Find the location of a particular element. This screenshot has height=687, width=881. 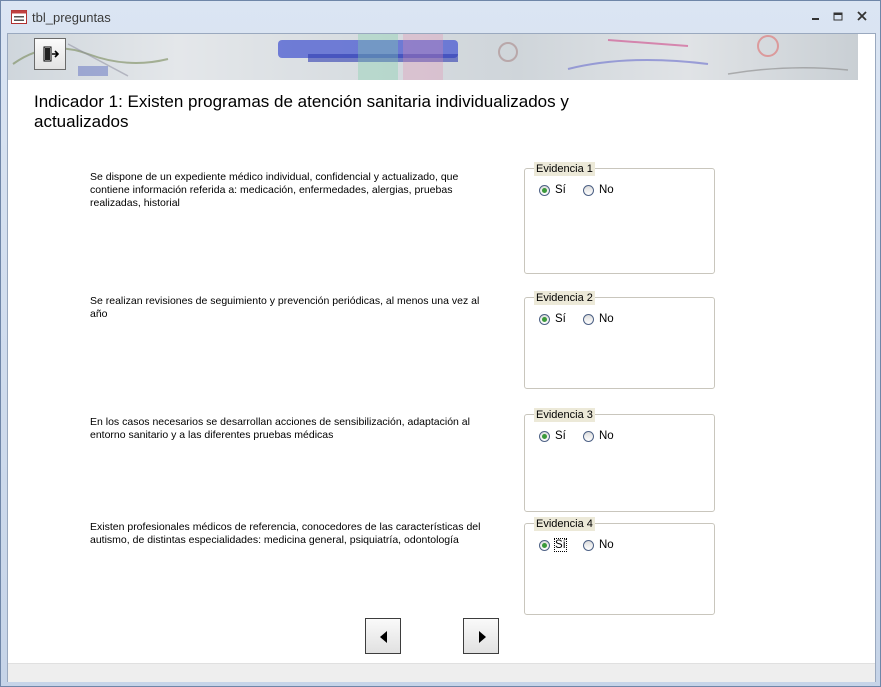

evidence-legend-4: Evidencia 4 is located at coordinates (564, 524).